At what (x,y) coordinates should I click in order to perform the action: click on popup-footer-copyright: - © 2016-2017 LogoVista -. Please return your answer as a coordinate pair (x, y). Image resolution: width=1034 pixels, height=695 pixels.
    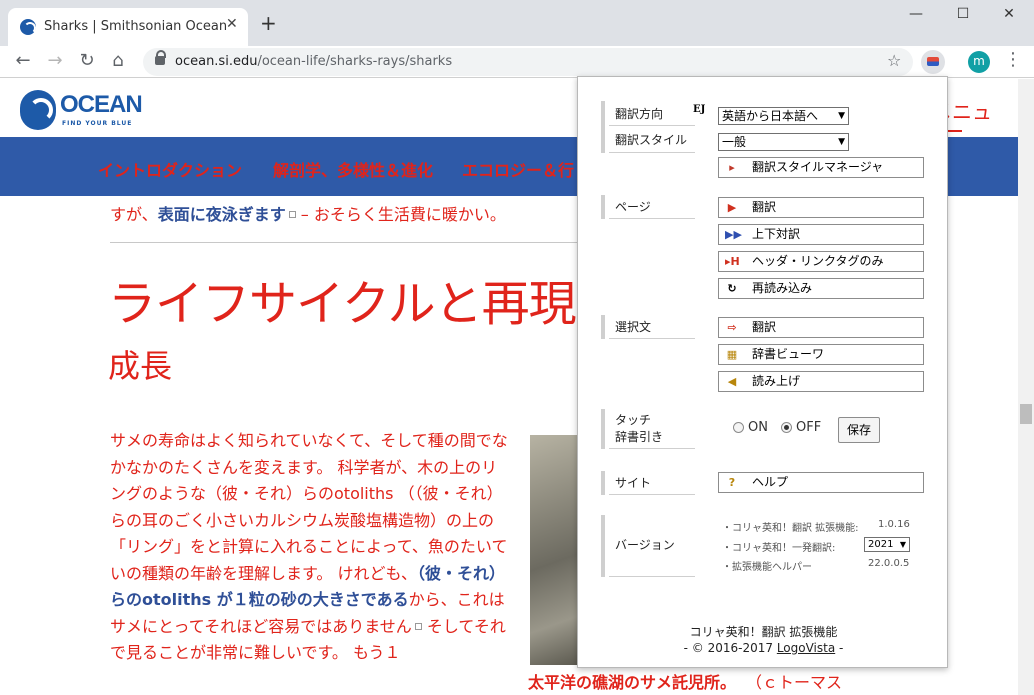
    Looking at the image, I should click on (763, 648).